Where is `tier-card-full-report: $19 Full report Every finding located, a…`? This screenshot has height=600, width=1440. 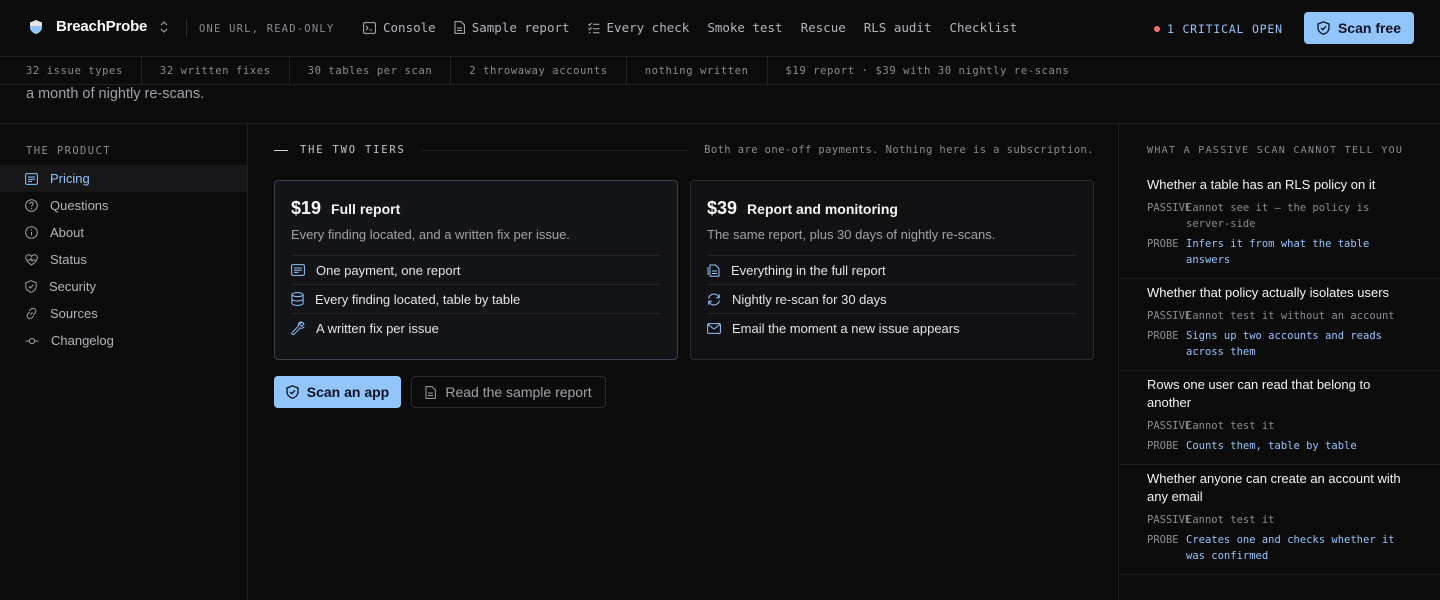 tier-card-full-report: $19 Full report Every finding located, a… is located at coordinates (476, 270).